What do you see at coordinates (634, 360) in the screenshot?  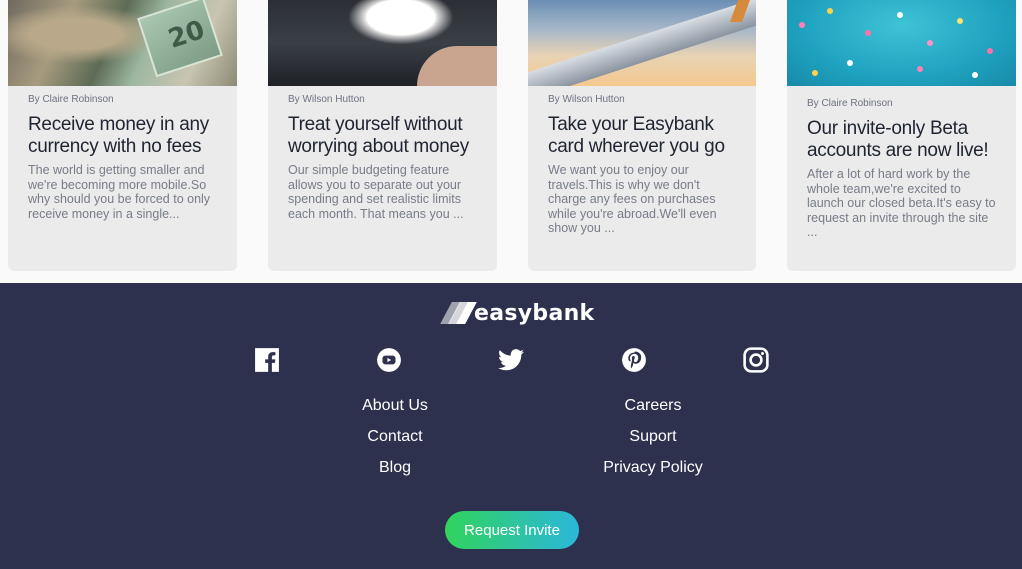 I see `pinterest-icon` at bounding box center [634, 360].